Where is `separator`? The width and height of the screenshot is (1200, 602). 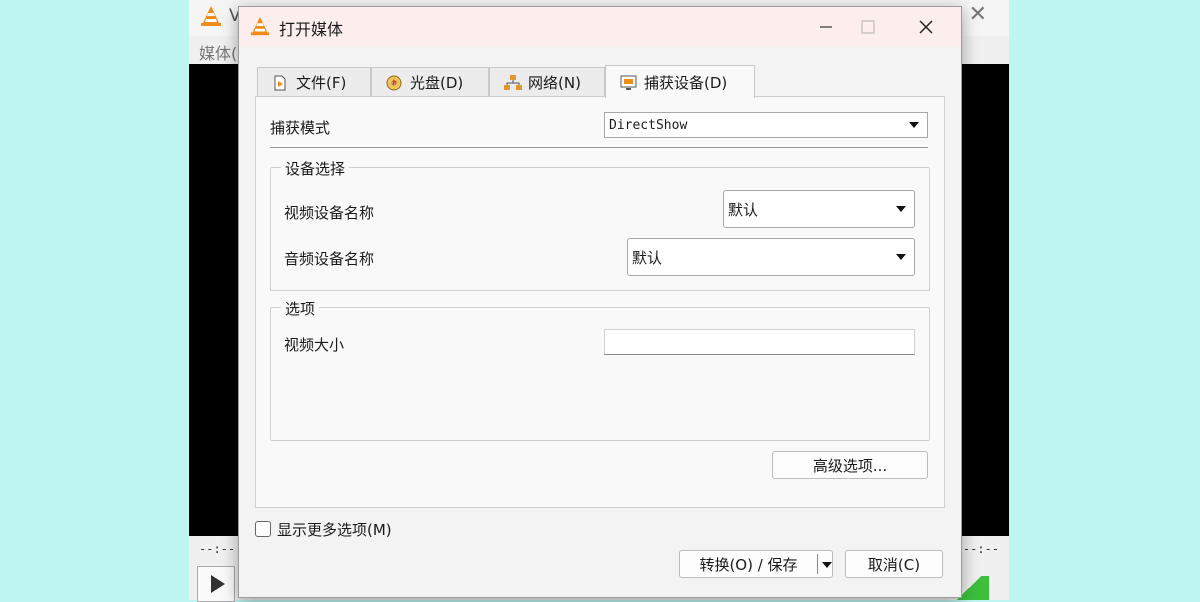 separator is located at coordinates (599, 147).